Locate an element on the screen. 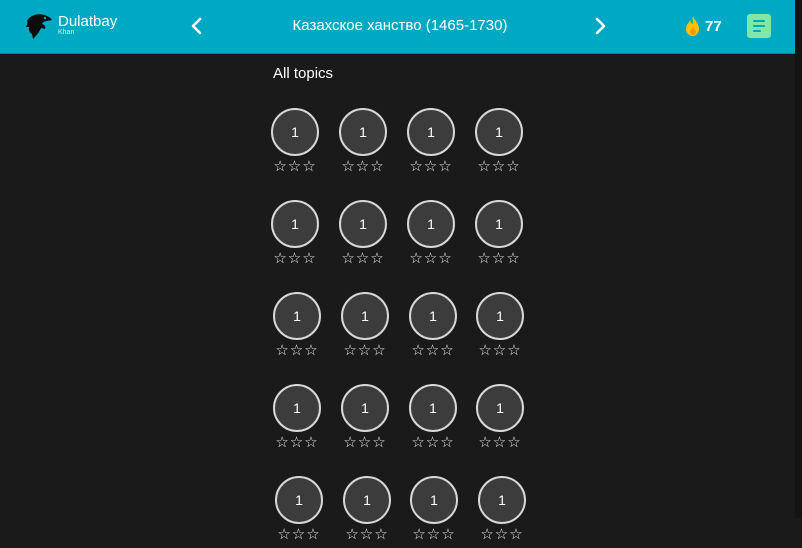 The width and height of the screenshot is (802, 548). chevron-left-icon is located at coordinates (197, 26).